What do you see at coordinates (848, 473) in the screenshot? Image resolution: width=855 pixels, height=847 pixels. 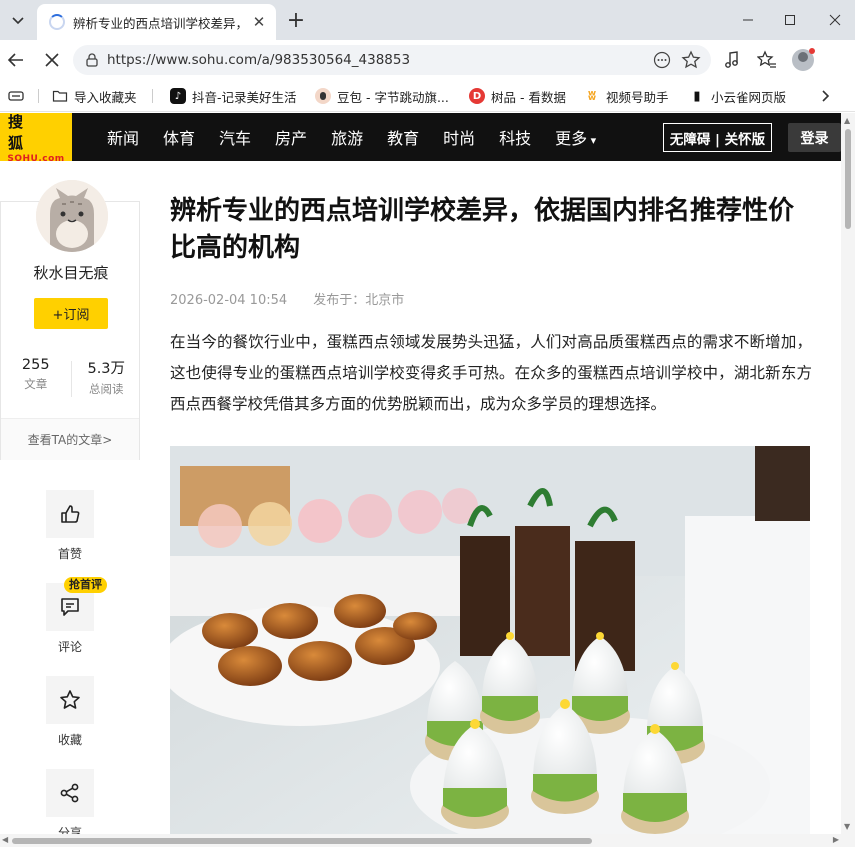 I see `vertical-scrollbar: ▲ ▼` at bounding box center [848, 473].